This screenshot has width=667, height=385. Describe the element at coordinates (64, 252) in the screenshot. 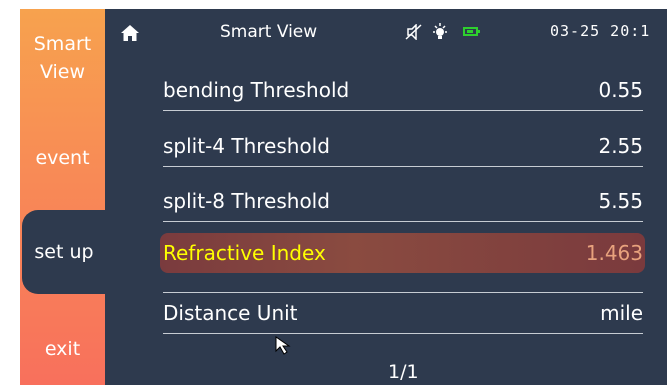

I see `sidebar-item-label: set up` at that location.